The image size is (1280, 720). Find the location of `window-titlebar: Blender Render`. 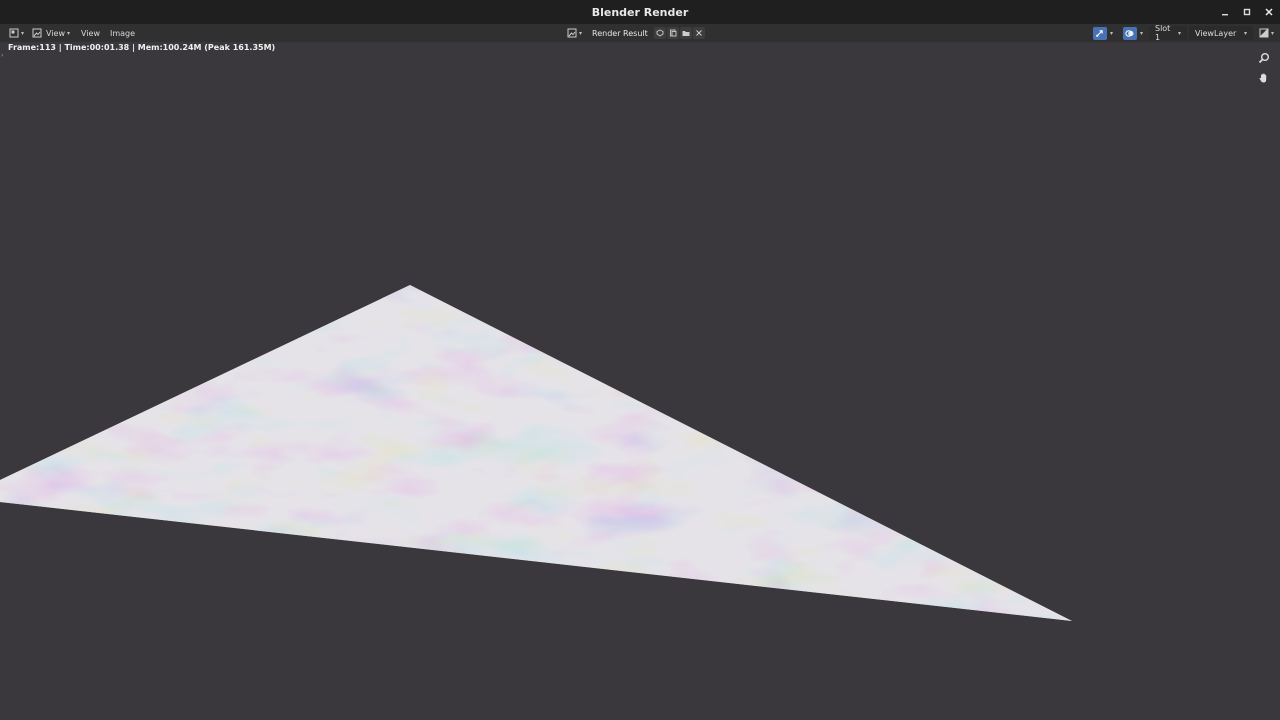

window-titlebar: Blender Render is located at coordinates (640, 12).